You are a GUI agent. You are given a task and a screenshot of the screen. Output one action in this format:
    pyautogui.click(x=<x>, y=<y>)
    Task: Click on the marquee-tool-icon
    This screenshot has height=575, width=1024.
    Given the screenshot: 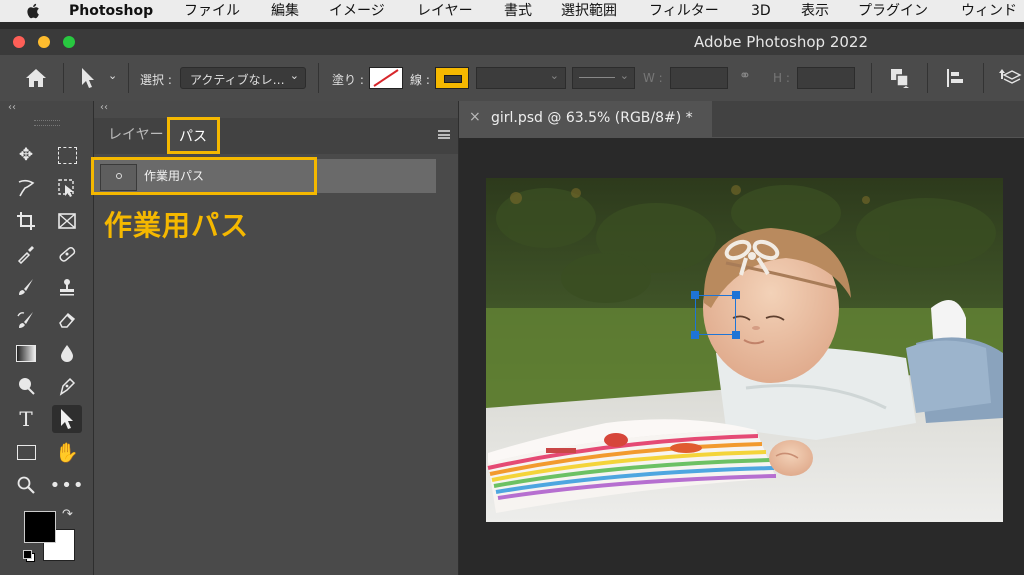 What is the action you would take?
    pyautogui.click(x=67, y=155)
    